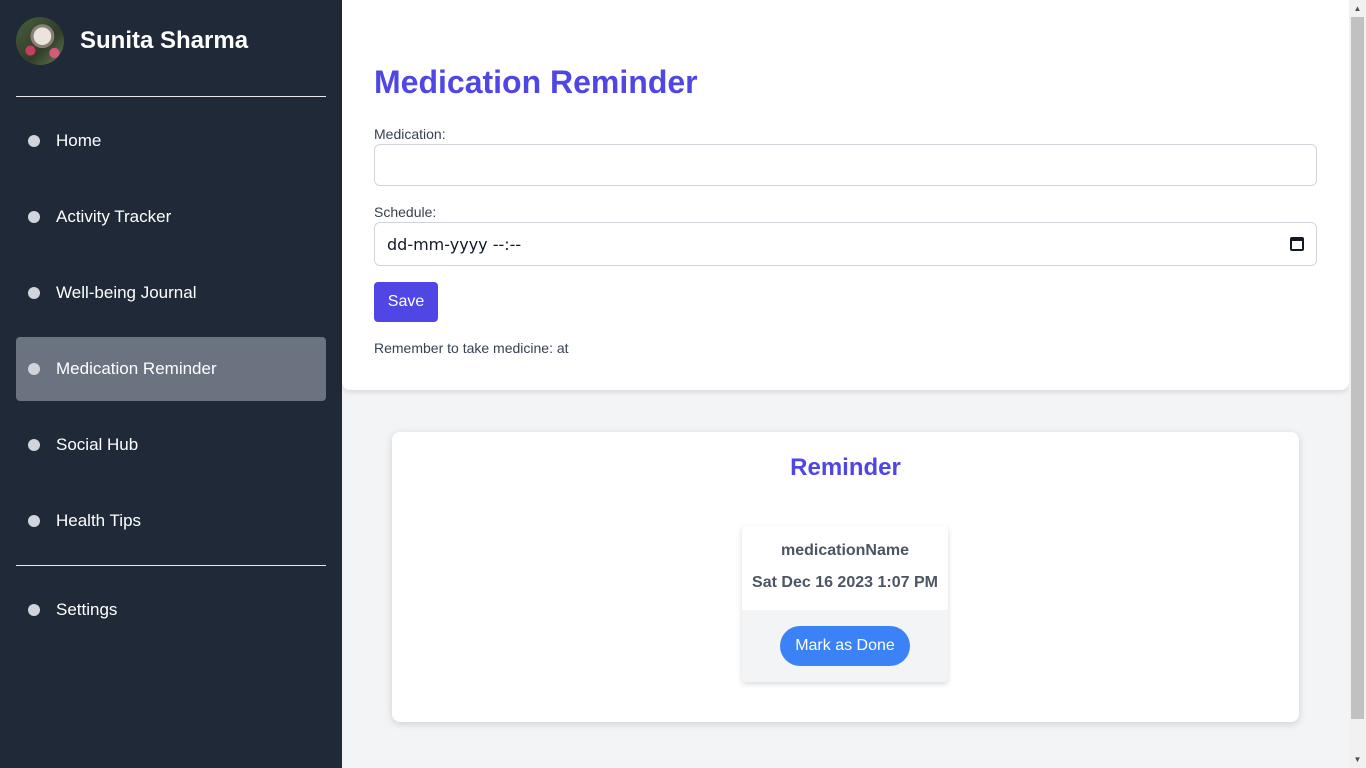 The height and width of the screenshot is (768, 1366). I want to click on sidebar-item-well-being-journal: Well-being Journal, so click(171, 293).